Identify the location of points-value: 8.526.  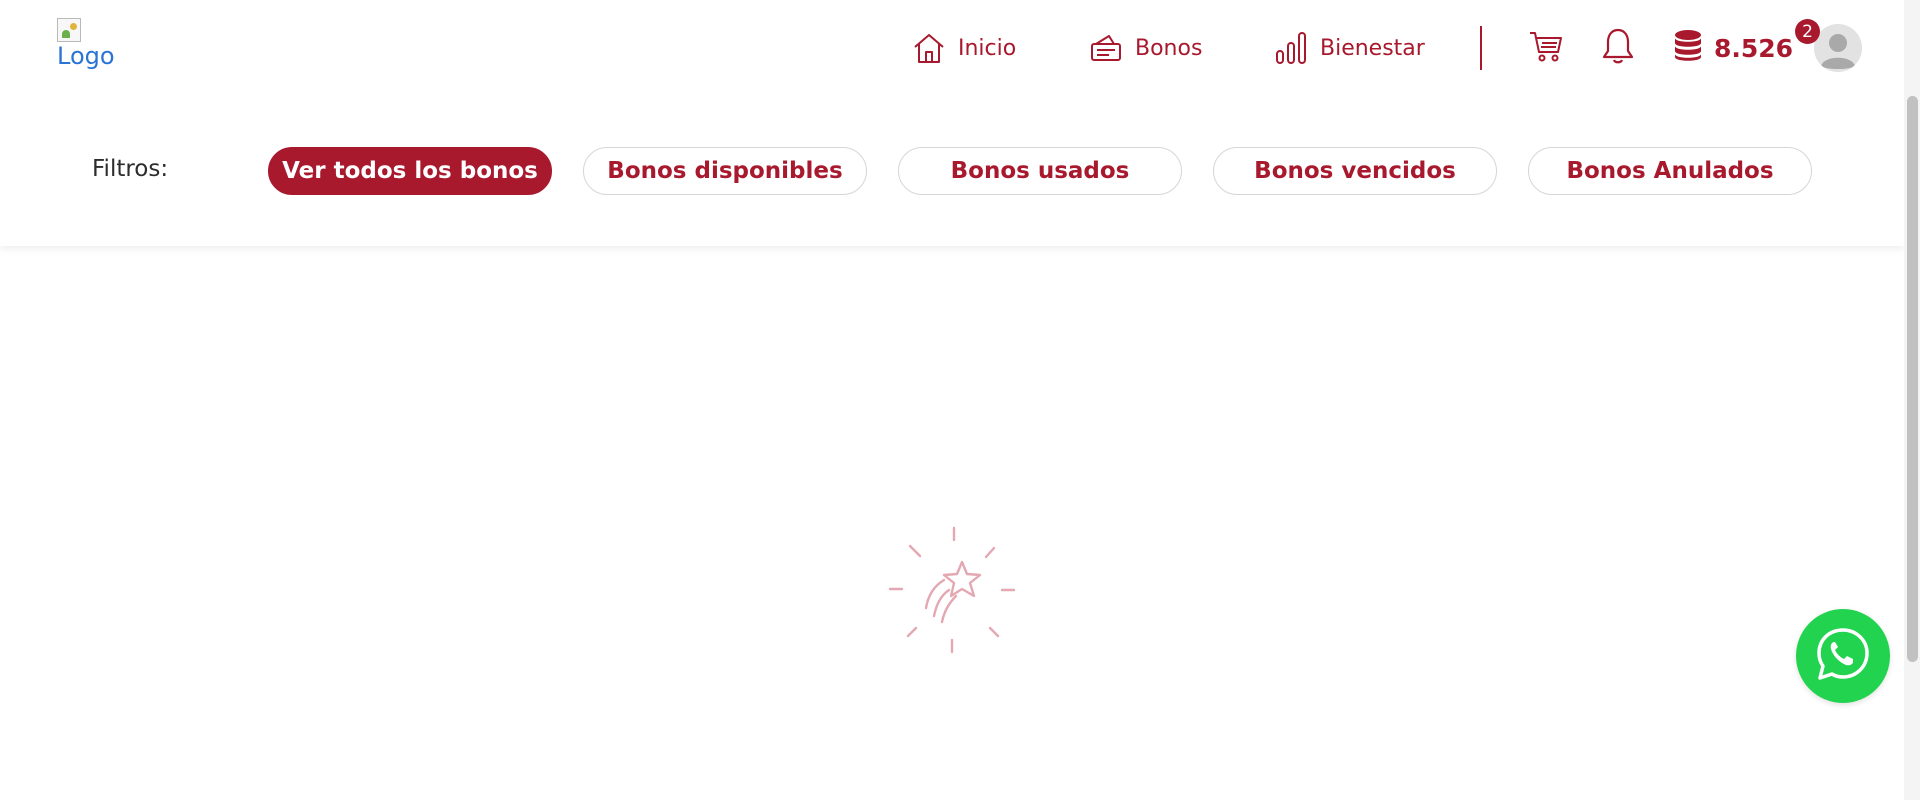
(1754, 48).